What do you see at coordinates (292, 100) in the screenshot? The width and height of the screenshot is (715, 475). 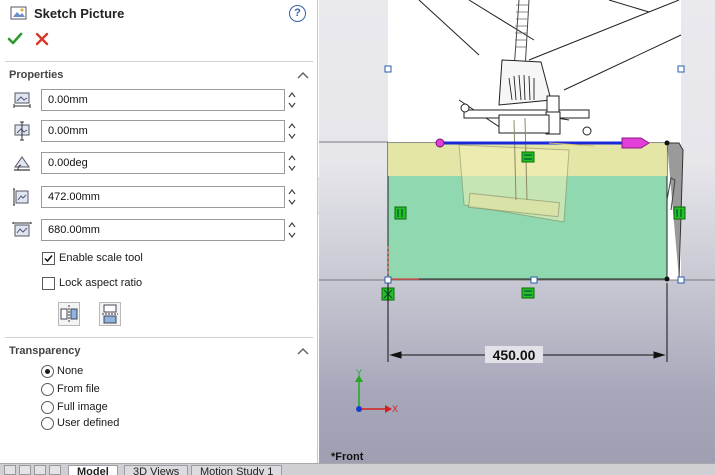 I see `x-position-spinner` at bounding box center [292, 100].